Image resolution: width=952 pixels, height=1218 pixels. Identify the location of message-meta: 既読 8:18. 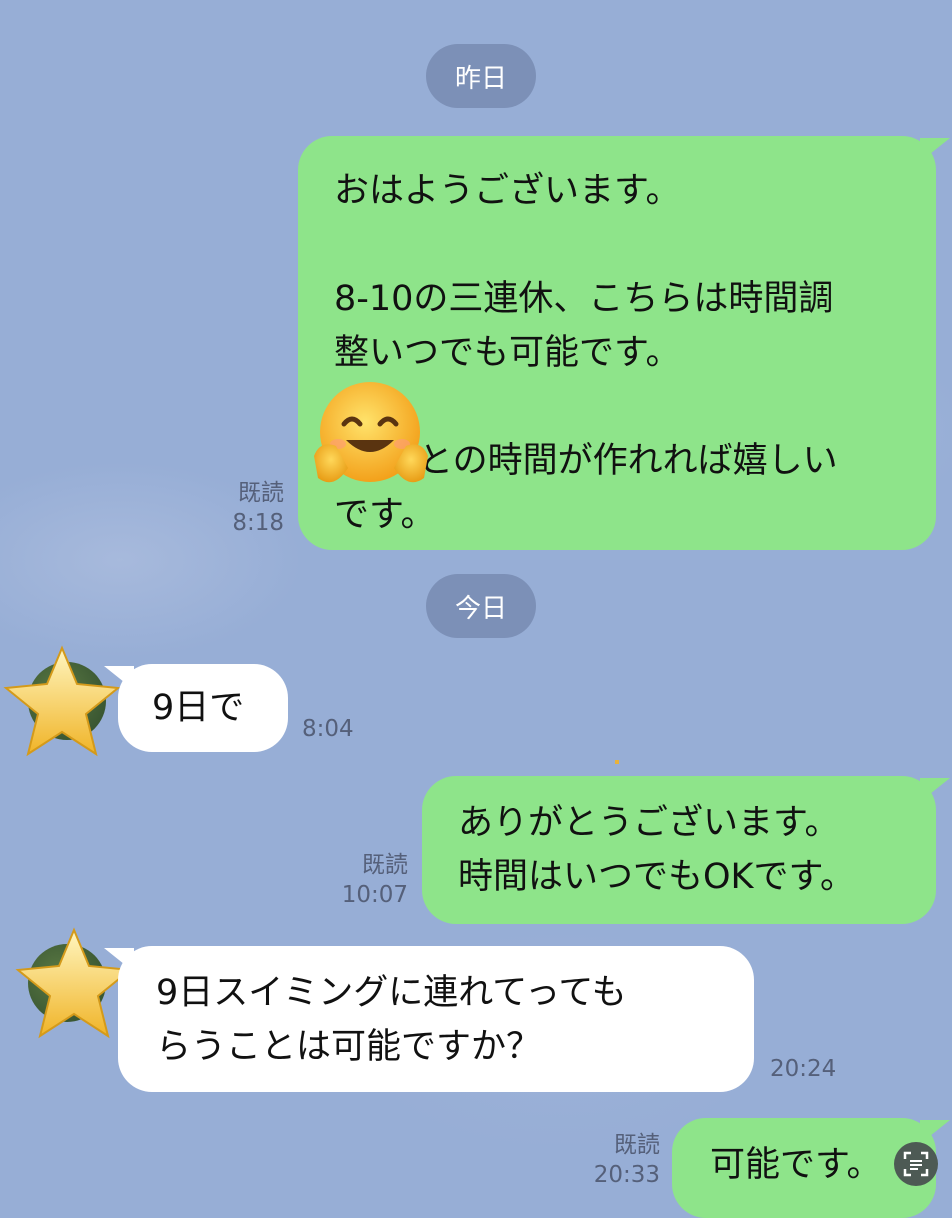
(252, 508).